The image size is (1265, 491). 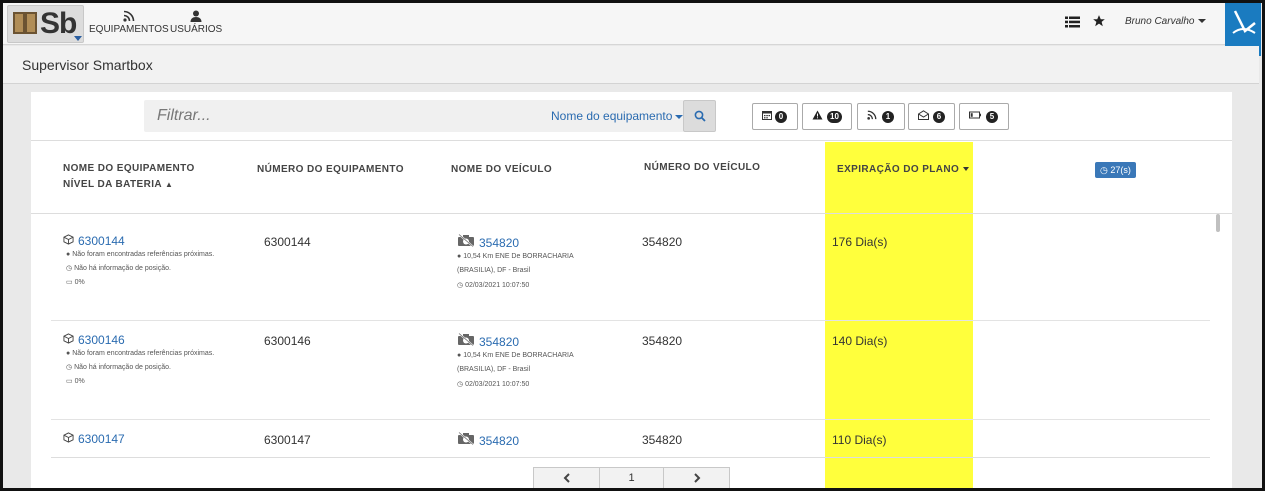 I want to click on col-header-vehicle-number: NÚMERO DO VEÍCULO, so click(x=702, y=168).